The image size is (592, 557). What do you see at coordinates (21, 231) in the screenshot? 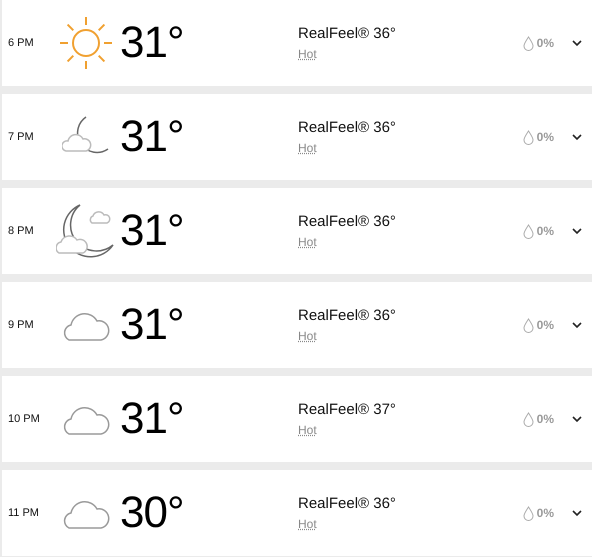
I see `hour-label: 8 PM` at bounding box center [21, 231].